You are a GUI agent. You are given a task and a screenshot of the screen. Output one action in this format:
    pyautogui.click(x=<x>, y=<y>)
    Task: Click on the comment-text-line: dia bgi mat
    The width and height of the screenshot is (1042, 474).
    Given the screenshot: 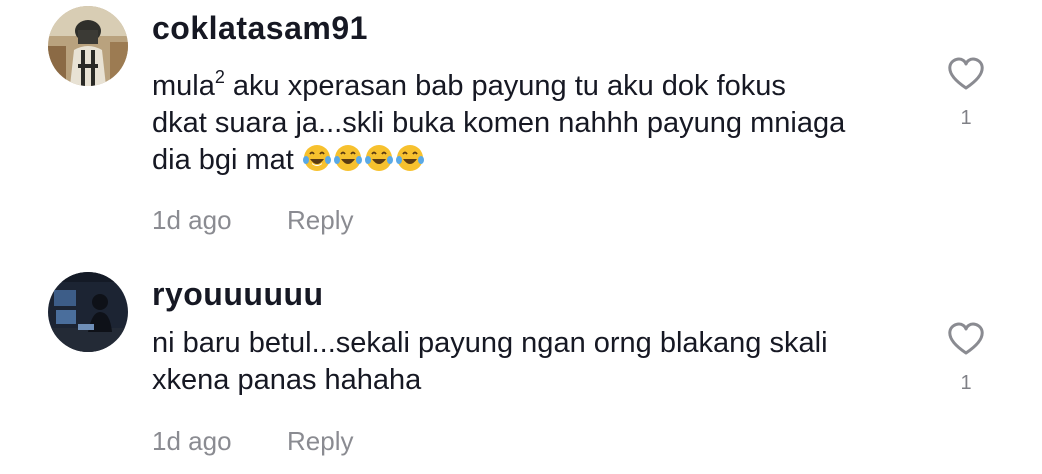 What is the action you would take?
    pyautogui.click(x=542, y=160)
    